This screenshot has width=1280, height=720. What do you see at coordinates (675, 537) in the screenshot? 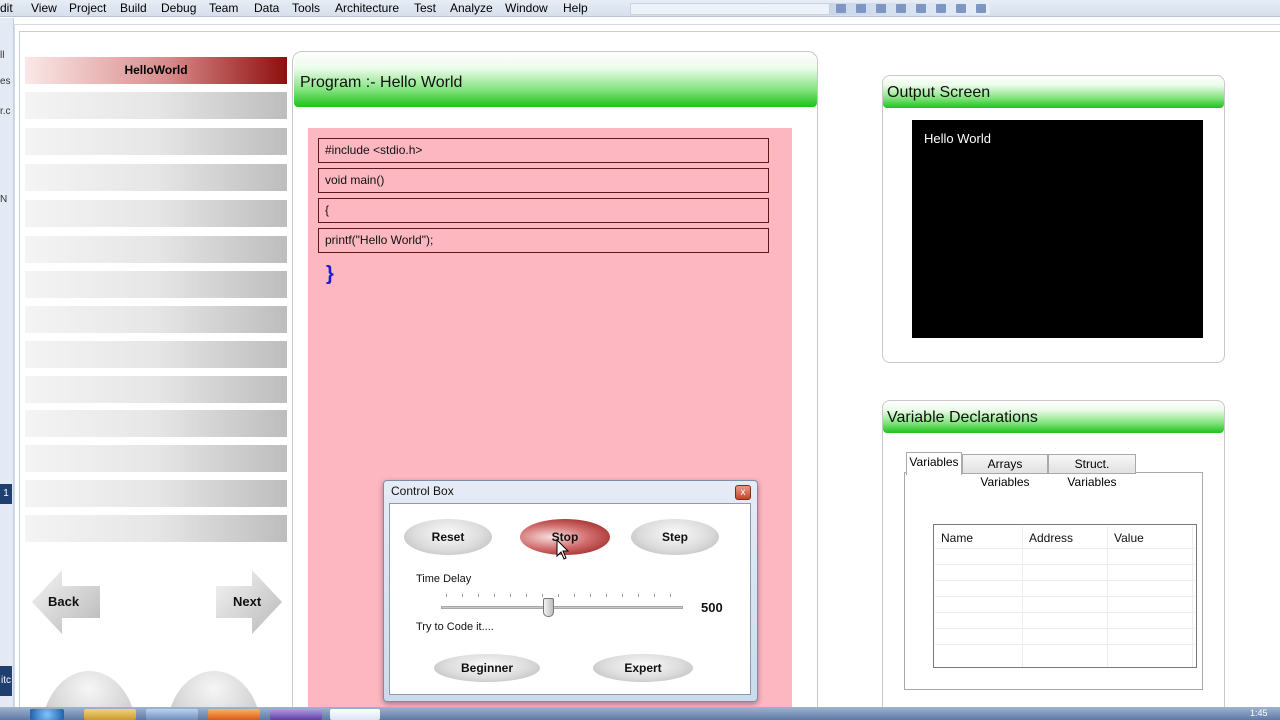
I see `step-button: Step` at bounding box center [675, 537].